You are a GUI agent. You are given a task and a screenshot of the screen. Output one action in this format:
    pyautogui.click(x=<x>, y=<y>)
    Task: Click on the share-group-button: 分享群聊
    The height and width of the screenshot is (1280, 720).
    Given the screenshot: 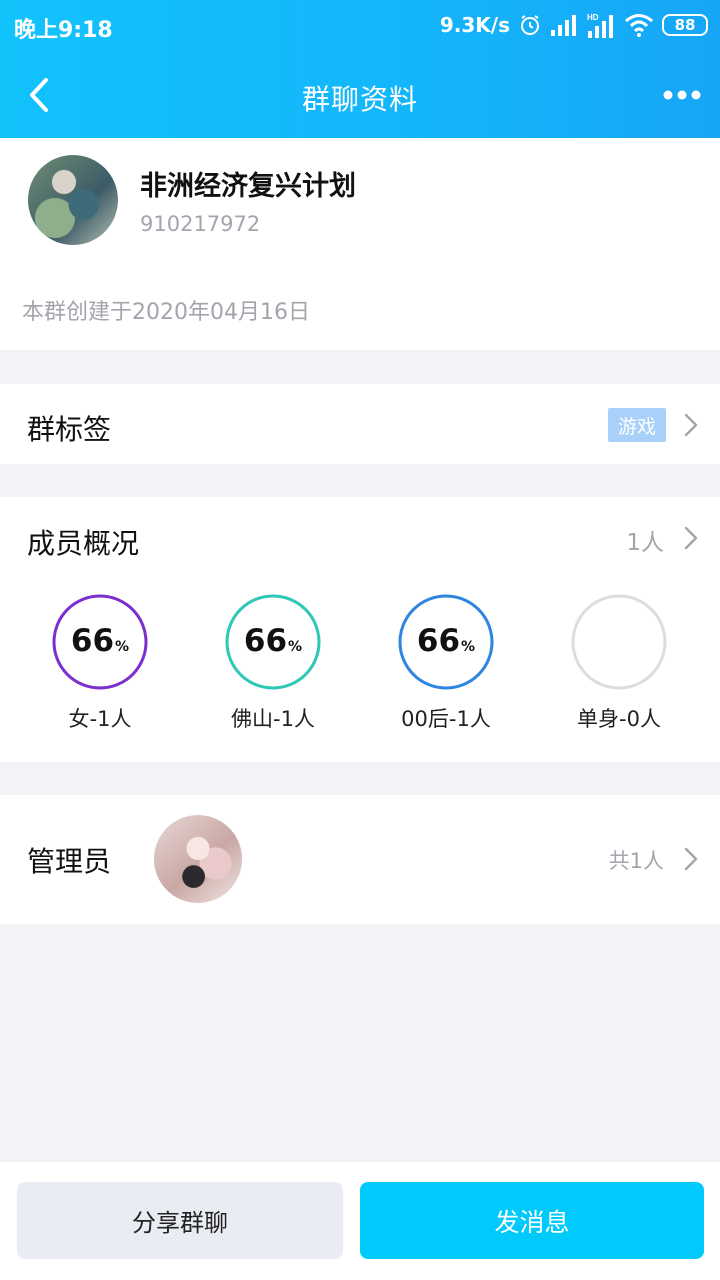 What is the action you would take?
    pyautogui.click(x=180, y=1220)
    